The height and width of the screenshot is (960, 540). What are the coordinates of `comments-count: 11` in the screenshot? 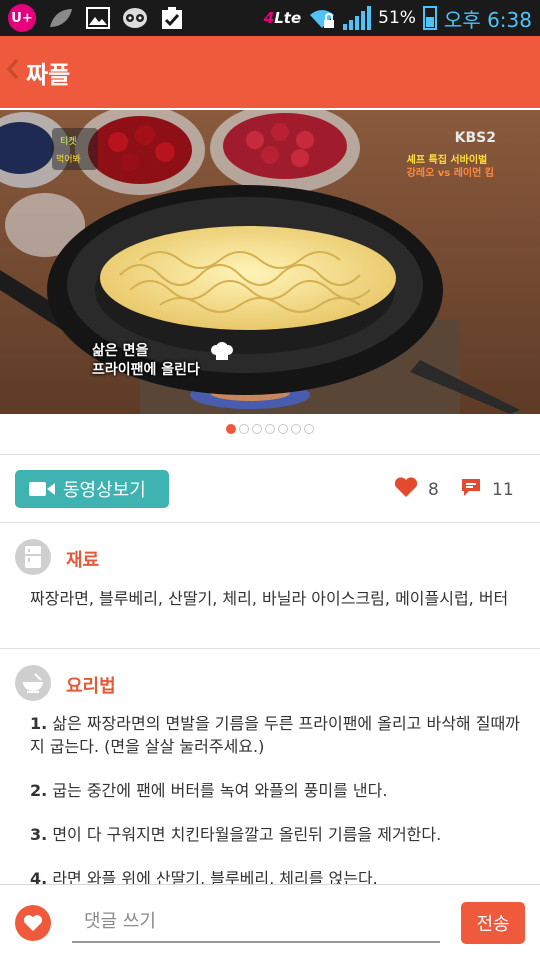 It's located at (503, 489).